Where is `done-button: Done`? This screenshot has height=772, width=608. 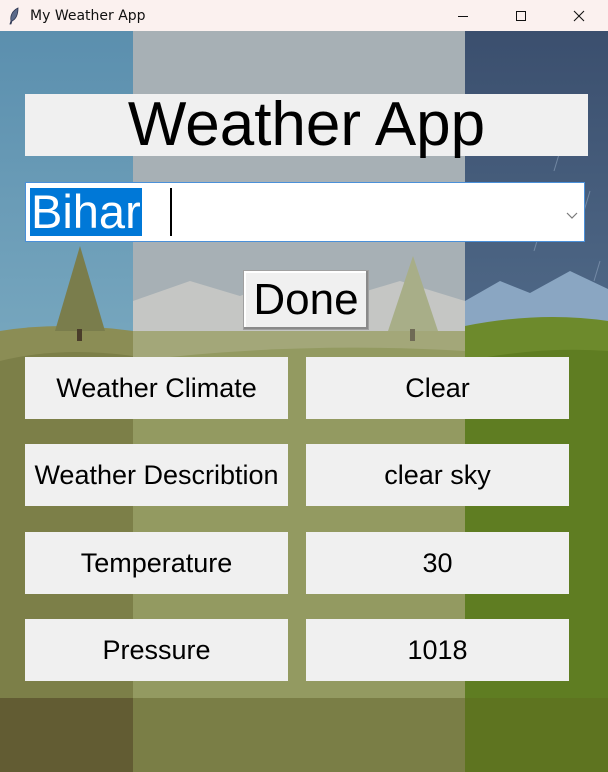 done-button: Done is located at coordinates (306, 300).